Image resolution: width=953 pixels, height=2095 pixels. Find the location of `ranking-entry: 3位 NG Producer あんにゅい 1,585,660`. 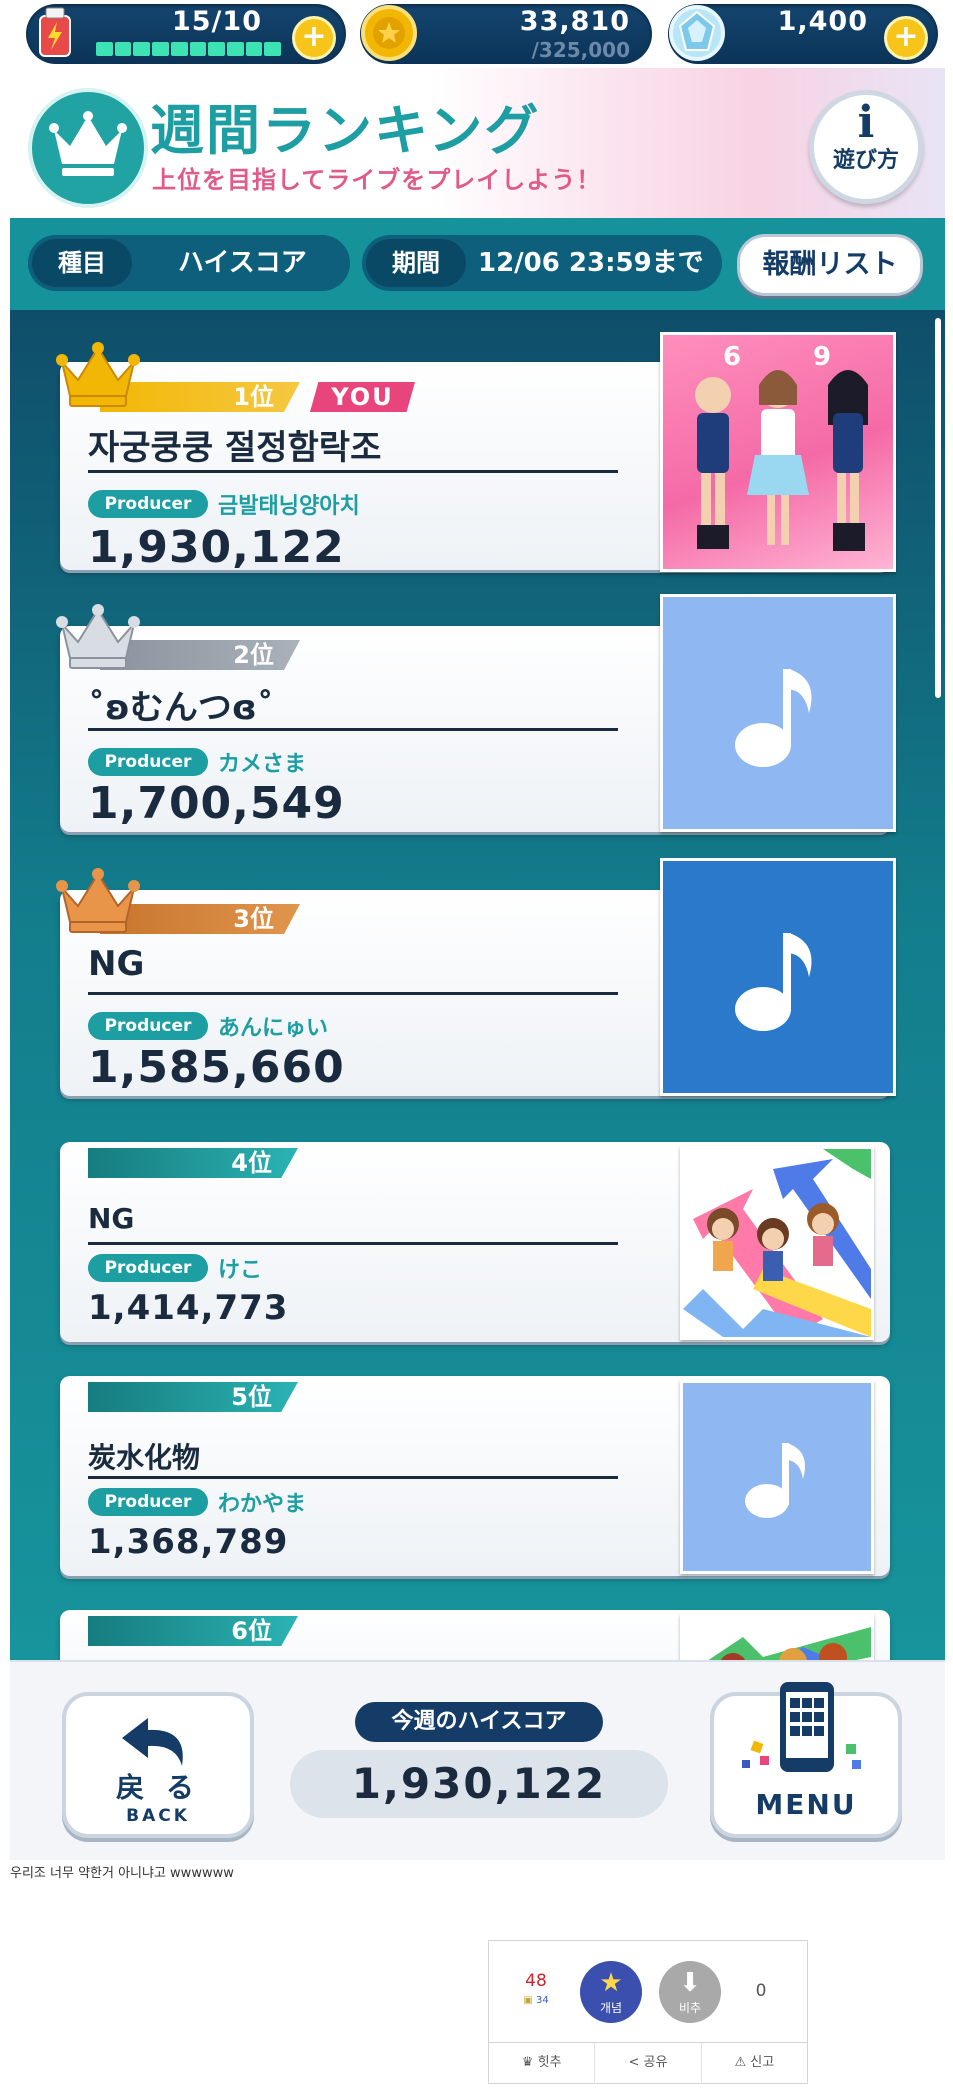

ranking-entry: 3位 NG Producer あんにゅい 1,585,660 is located at coordinates (476, 977).